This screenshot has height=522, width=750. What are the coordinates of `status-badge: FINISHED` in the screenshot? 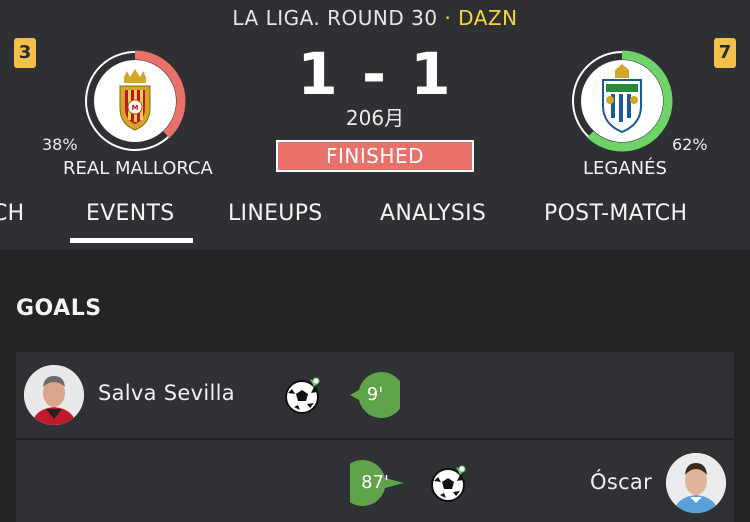 It's located at (375, 156).